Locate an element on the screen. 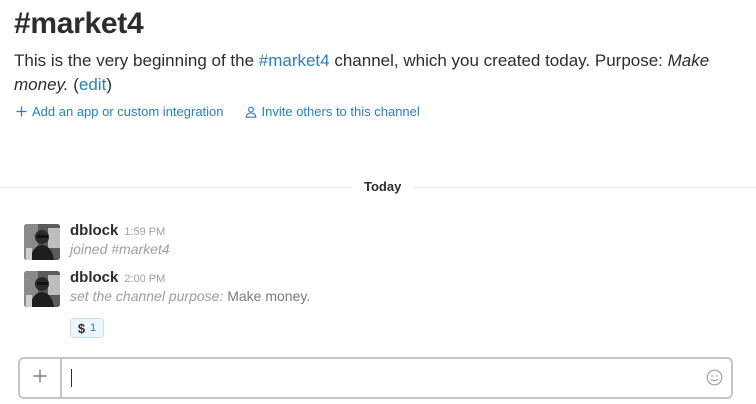  reaction-count: 1 is located at coordinates (93, 328).